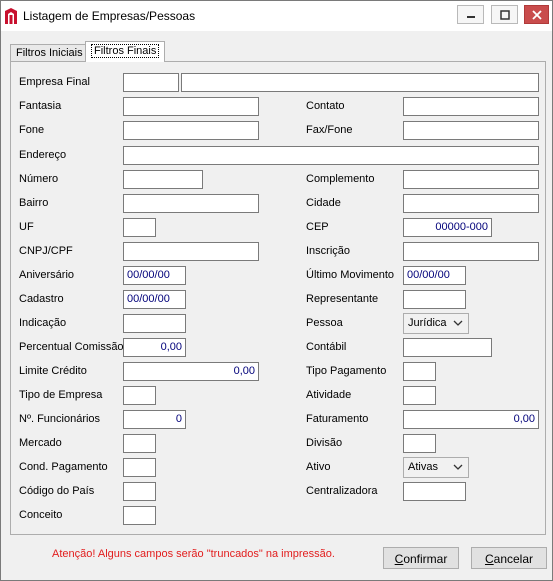  What do you see at coordinates (139, 227) in the screenshot?
I see `uf-input` at bounding box center [139, 227].